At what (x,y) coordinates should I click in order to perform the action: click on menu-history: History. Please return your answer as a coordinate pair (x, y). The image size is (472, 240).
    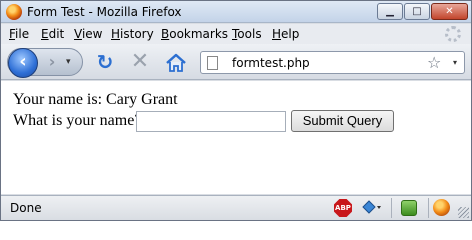
    Looking at the image, I should click on (132, 34).